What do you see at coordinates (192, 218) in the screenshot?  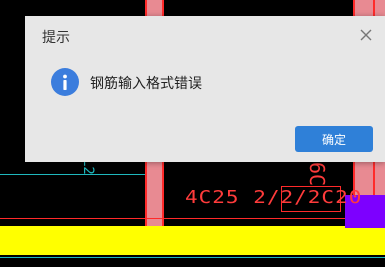 I see `red-line-beam` at bounding box center [192, 218].